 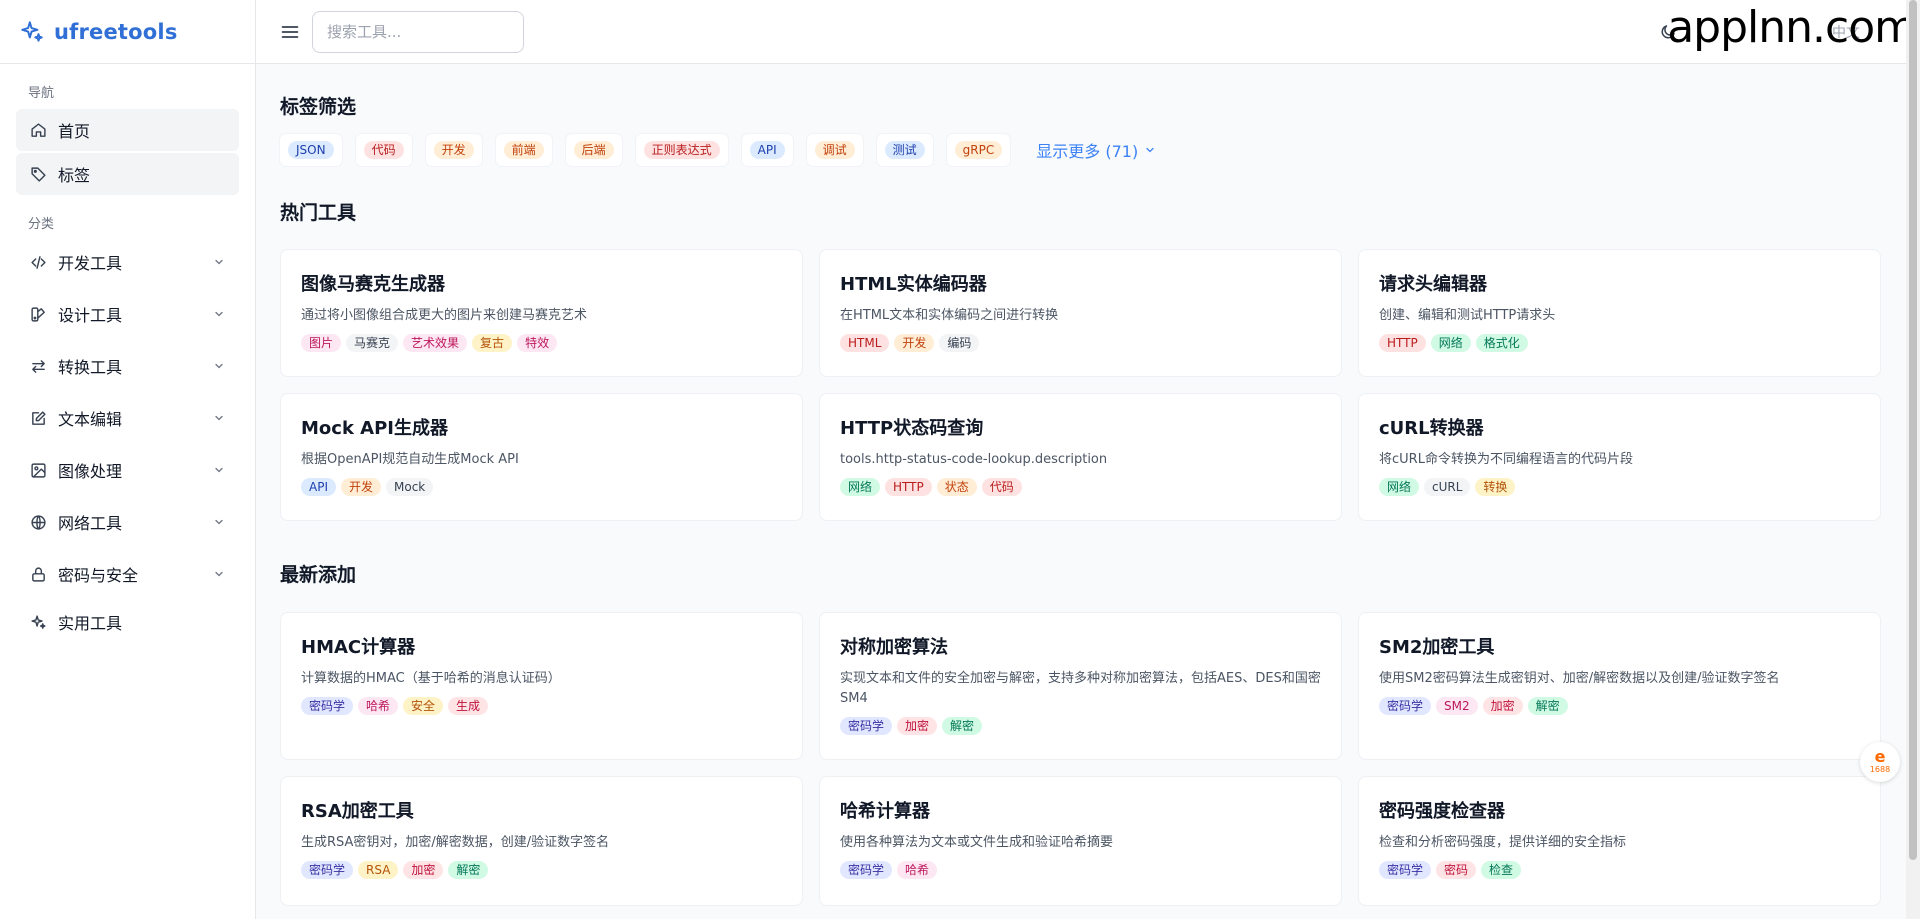 I want to click on tag-pill: 调试, so click(x=834, y=150).